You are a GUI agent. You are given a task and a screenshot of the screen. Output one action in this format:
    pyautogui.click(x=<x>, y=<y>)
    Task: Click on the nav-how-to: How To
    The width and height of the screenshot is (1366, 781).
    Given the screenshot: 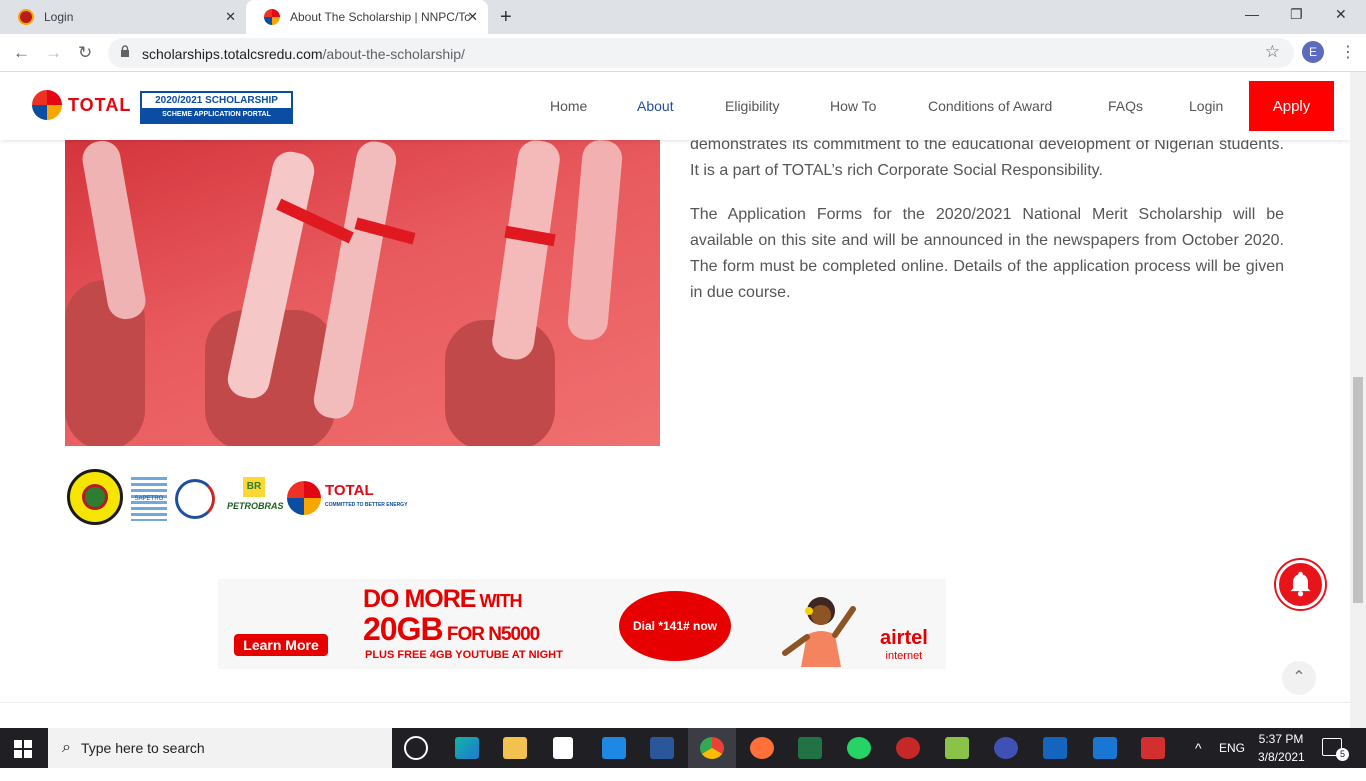 What is the action you would take?
    pyautogui.click(x=853, y=106)
    